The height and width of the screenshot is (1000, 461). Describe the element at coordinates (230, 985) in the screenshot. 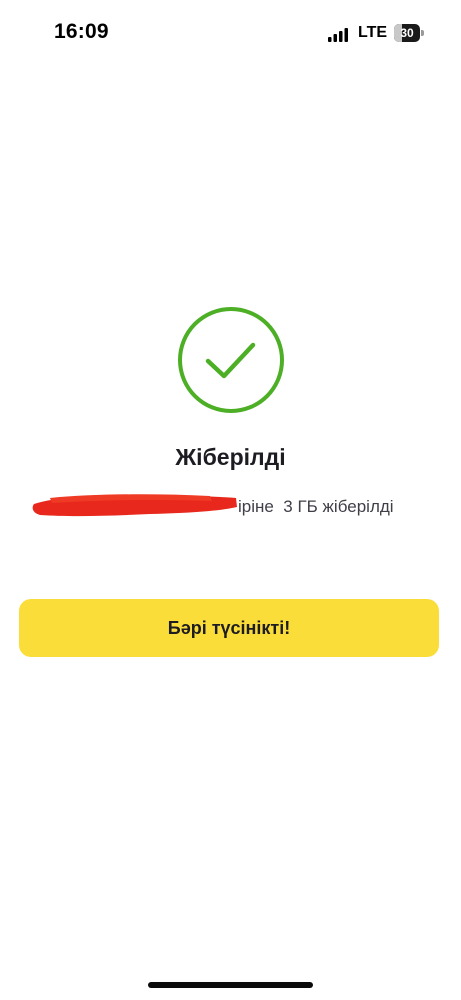

I see `home-indicator` at that location.